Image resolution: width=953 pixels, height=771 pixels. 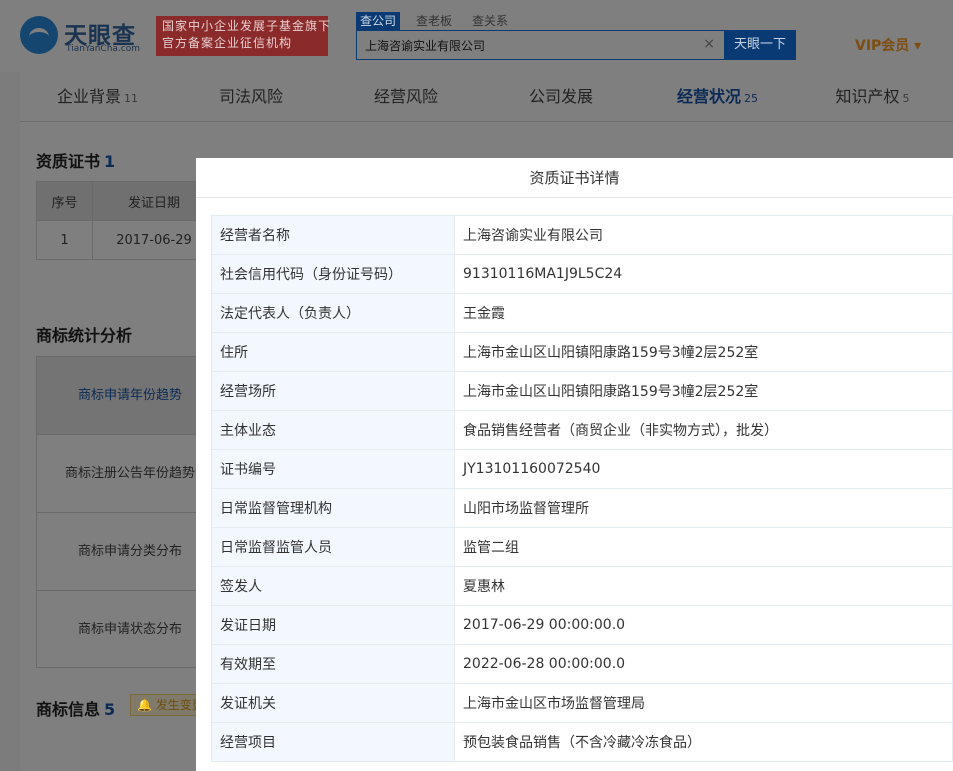 I want to click on detail-row: 住所 上海市金山区山阳镇阳康路159号3幢2层252室, so click(x=582, y=352).